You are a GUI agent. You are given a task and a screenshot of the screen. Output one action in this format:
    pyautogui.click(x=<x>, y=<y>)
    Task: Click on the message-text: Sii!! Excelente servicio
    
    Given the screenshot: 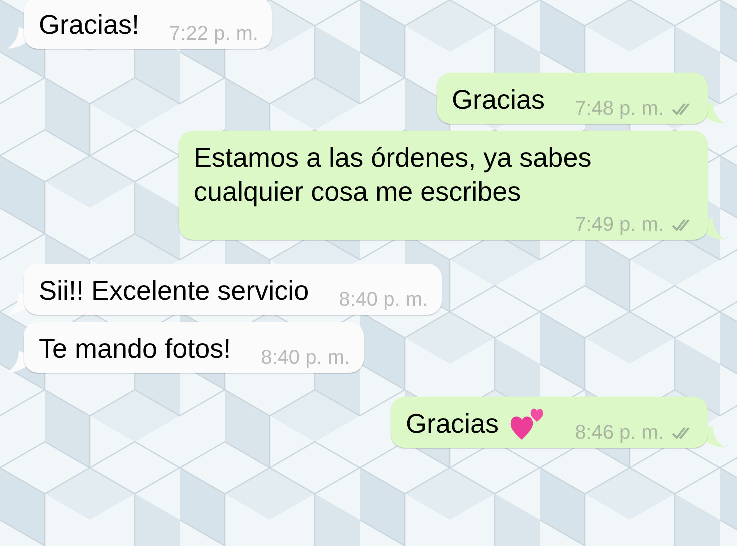 What is the action you would take?
    pyautogui.click(x=174, y=291)
    